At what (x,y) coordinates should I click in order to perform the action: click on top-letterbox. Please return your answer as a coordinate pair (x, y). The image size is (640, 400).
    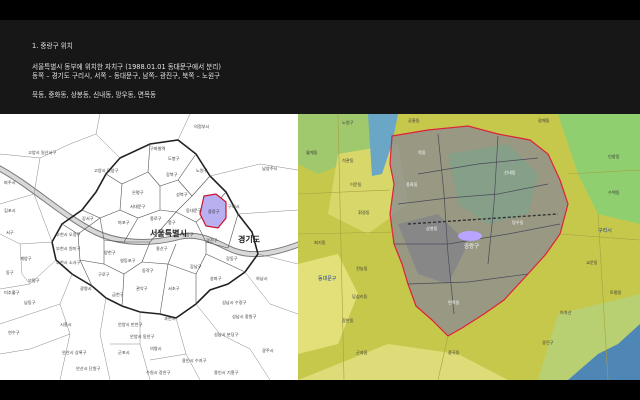
    Looking at the image, I should click on (320, 10).